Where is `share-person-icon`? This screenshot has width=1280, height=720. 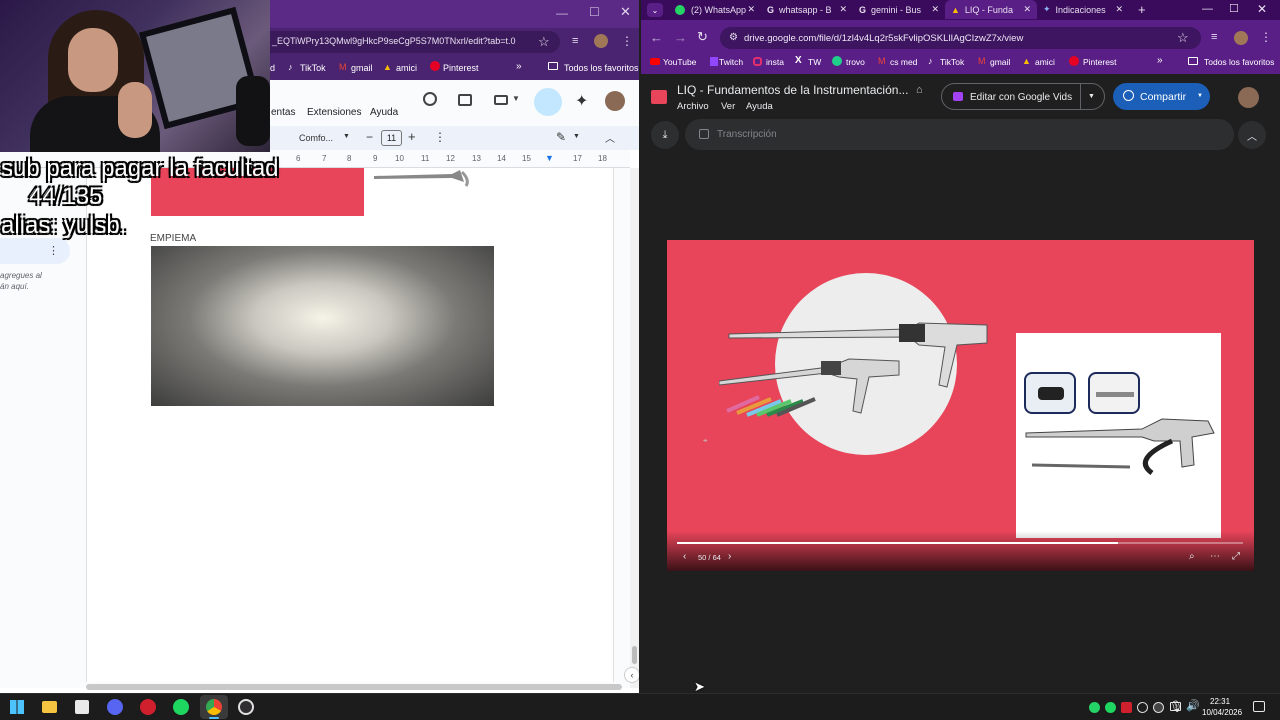 share-person-icon is located at coordinates (548, 102).